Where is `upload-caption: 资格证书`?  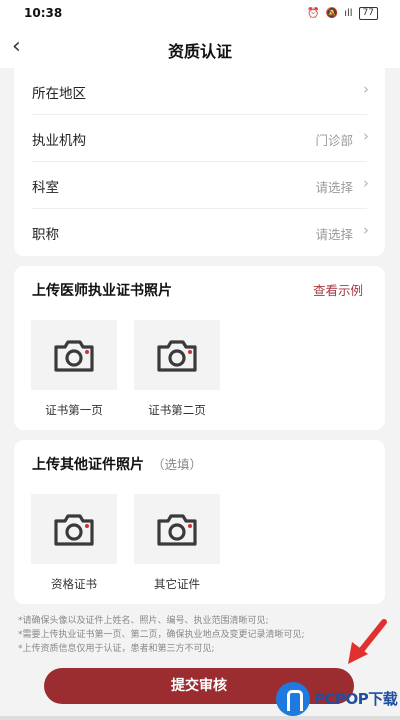
upload-caption: 资格证书 is located at coordinates (74, 584).